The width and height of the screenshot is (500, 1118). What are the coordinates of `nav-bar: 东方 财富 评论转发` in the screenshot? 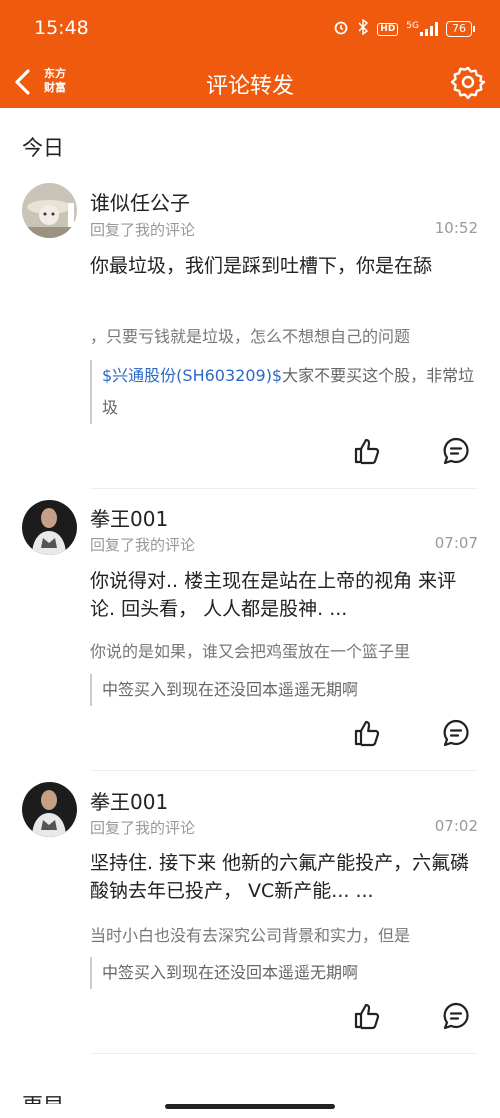 It's located at (250, 82).